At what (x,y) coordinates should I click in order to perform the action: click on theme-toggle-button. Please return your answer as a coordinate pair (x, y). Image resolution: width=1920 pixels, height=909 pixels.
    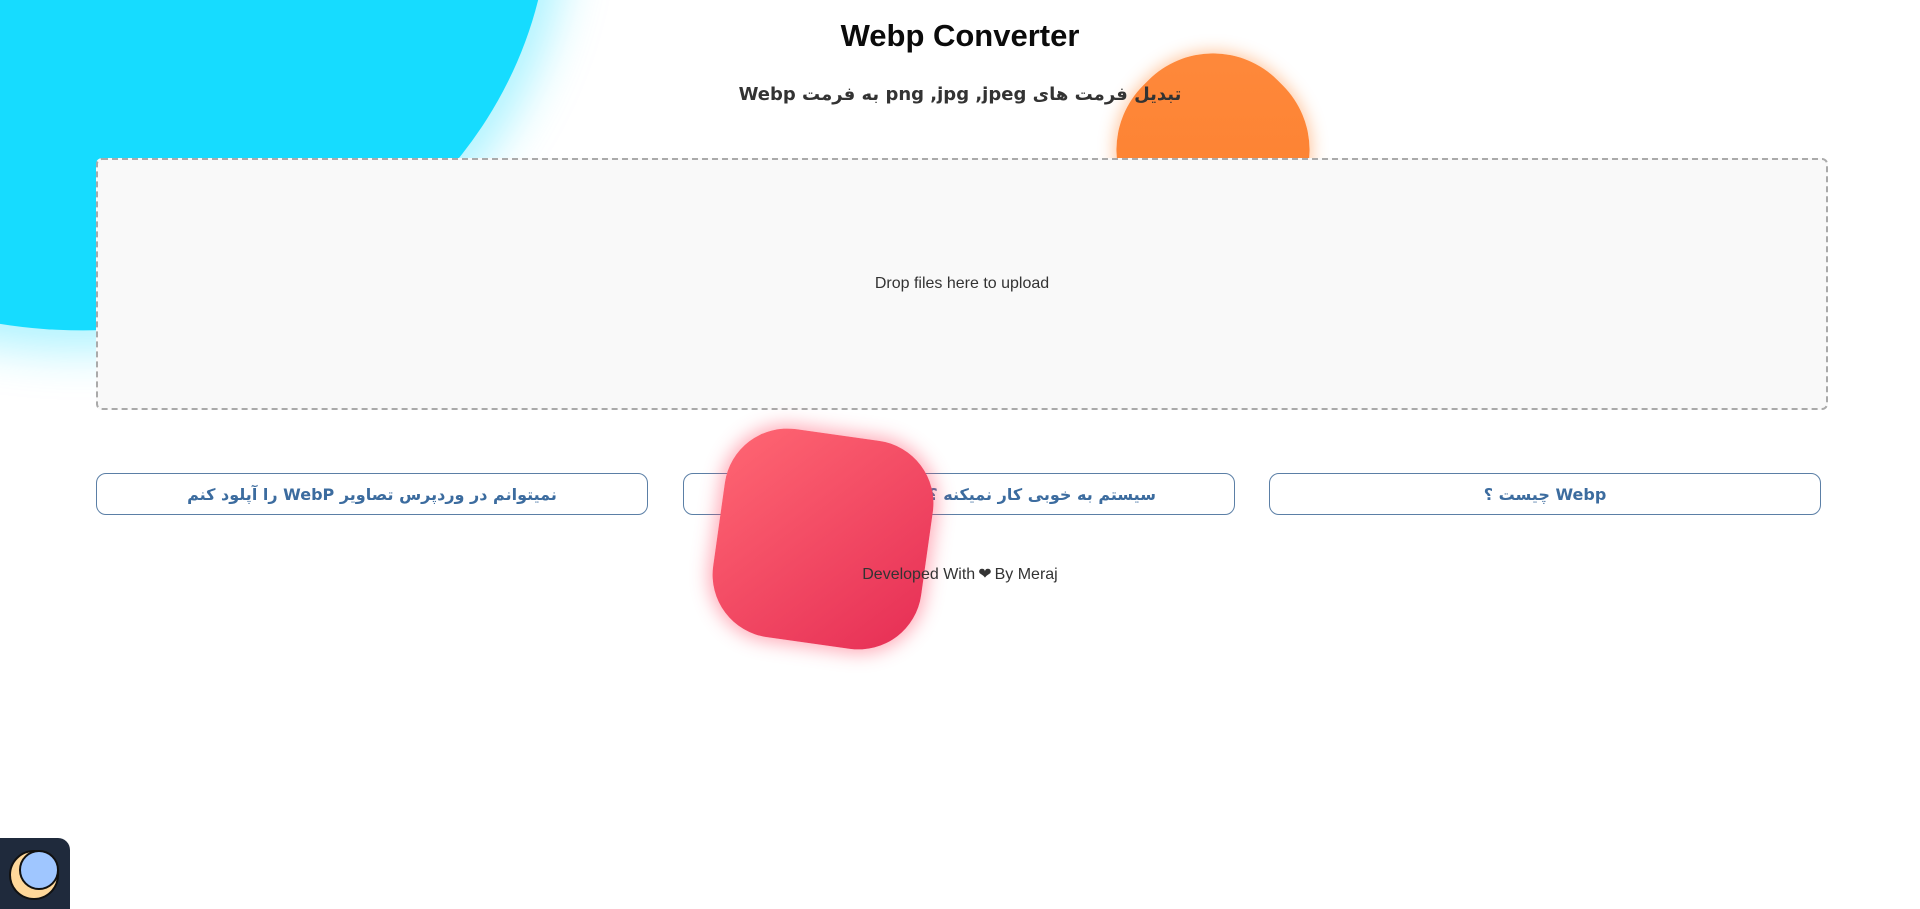
    Looking at the image, I should click on (35, 873).